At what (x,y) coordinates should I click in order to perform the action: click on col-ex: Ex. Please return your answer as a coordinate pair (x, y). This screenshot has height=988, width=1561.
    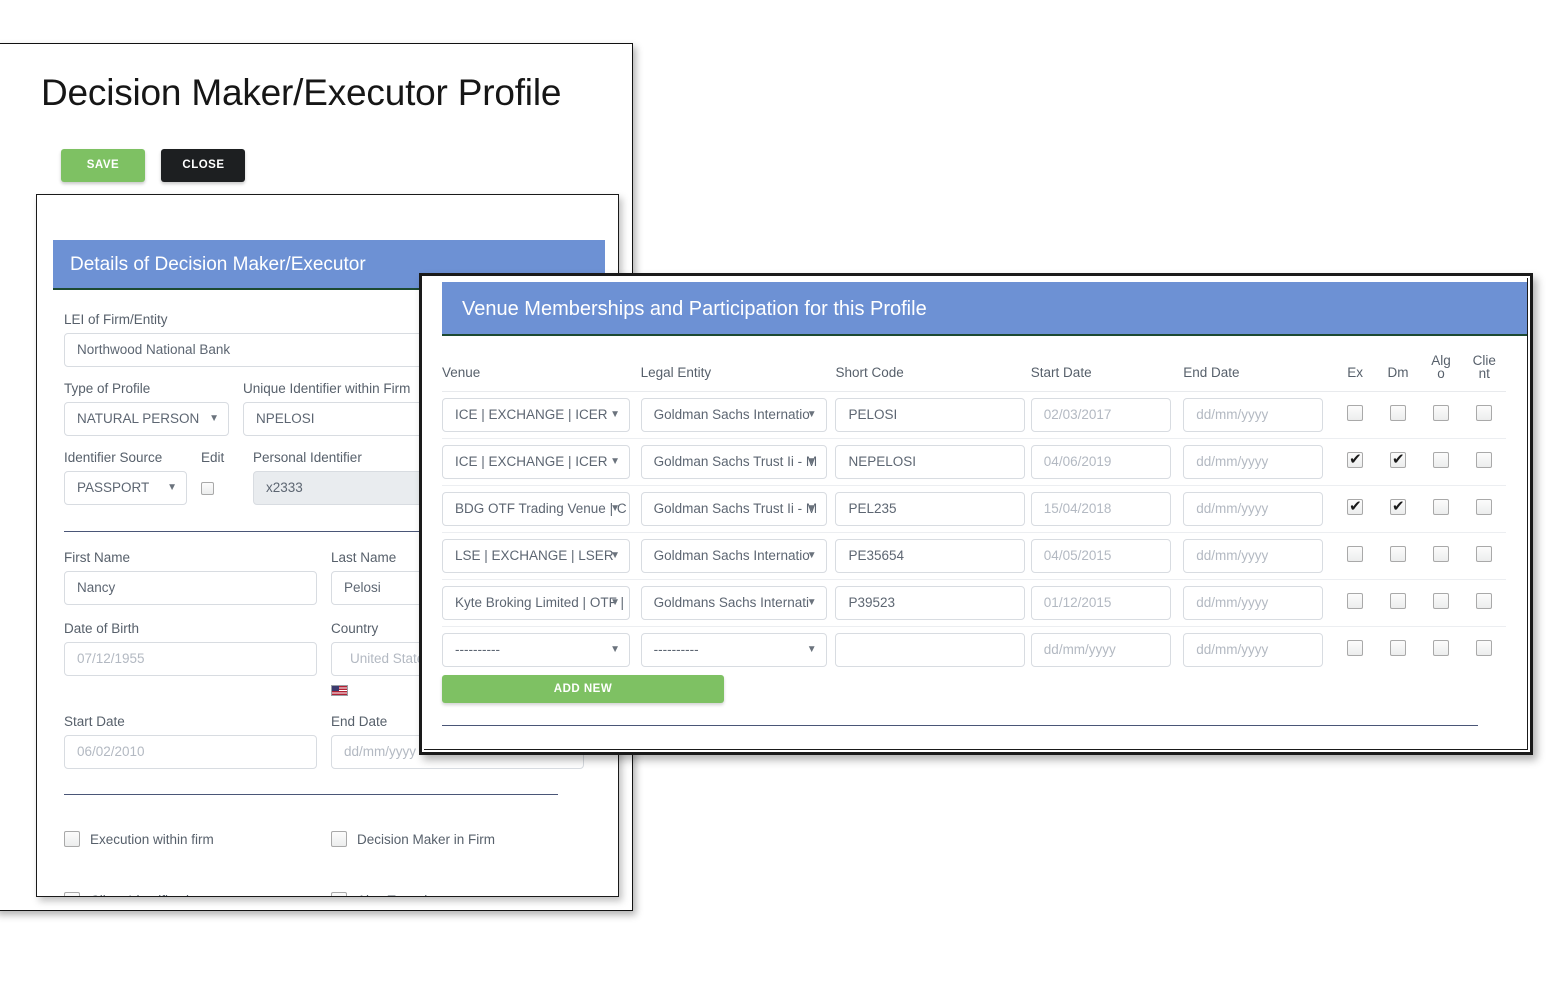
    Looking at the image, I should click on (1355, 373).